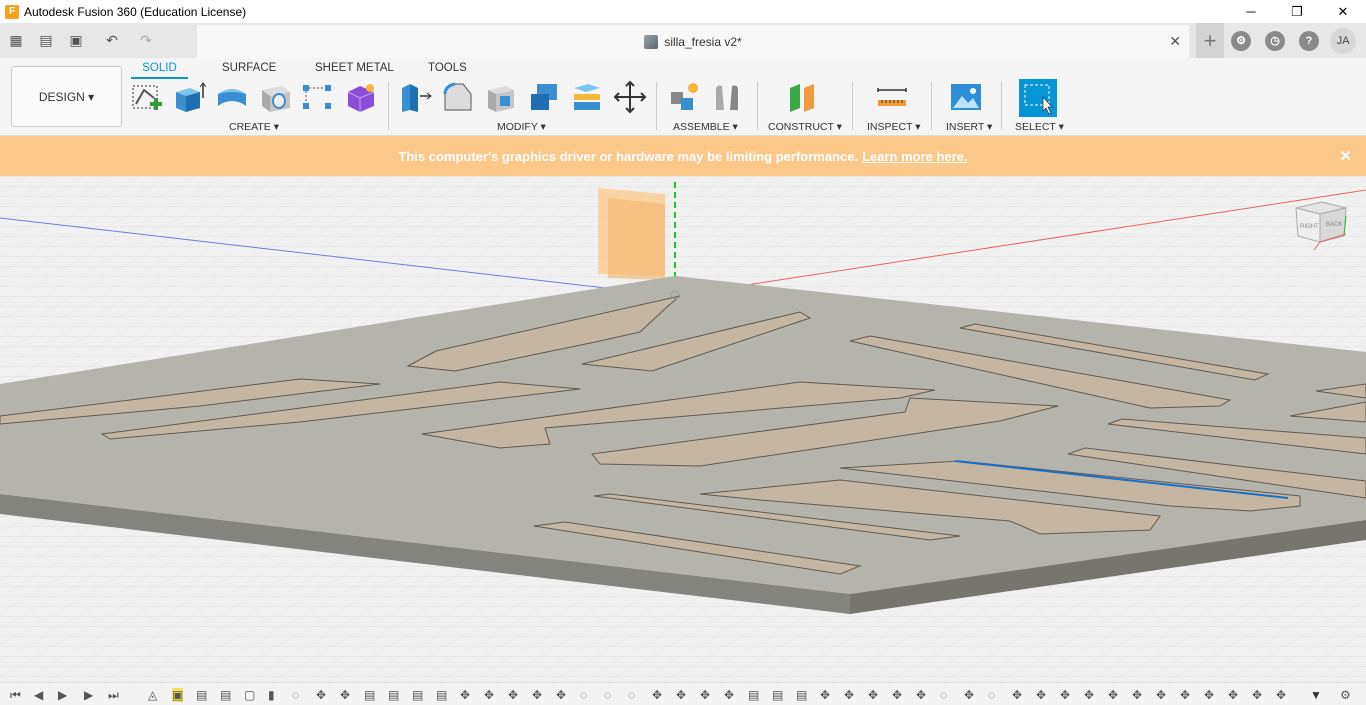 The width and height of the screenshot is (1366, 705). Describe the element at coordinates (969, 127) in the screenshot. I see `insert-group-label: INSERT ▾` at that location.